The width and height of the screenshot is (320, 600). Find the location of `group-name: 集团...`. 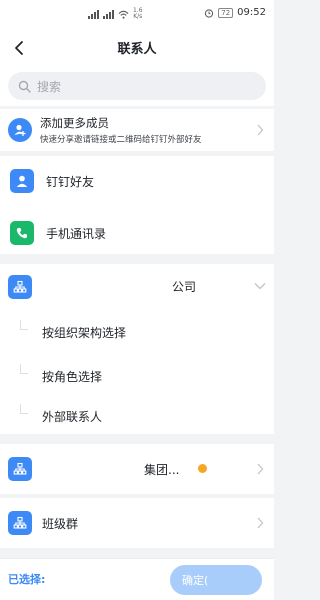

group-name: 集团... is located at coordinates (162, 470).